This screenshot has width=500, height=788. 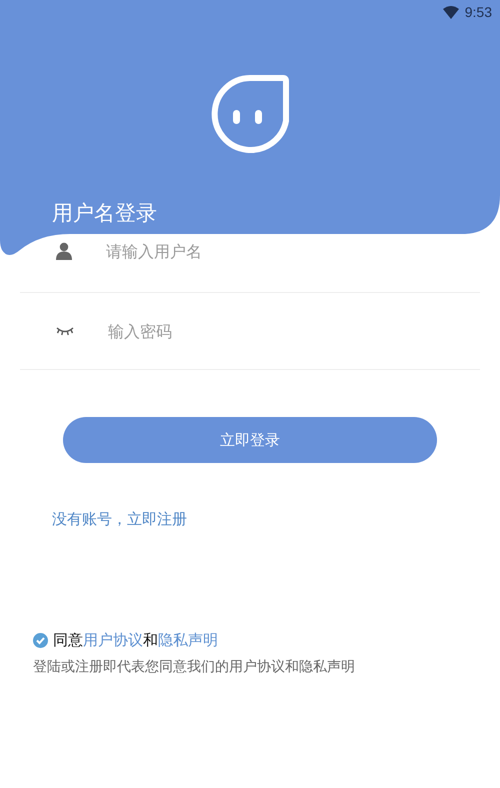 What do you see at coordinates (478, 12) in the screenshot?
I see `status-time: 9:53` at bounding box center [478, 12].